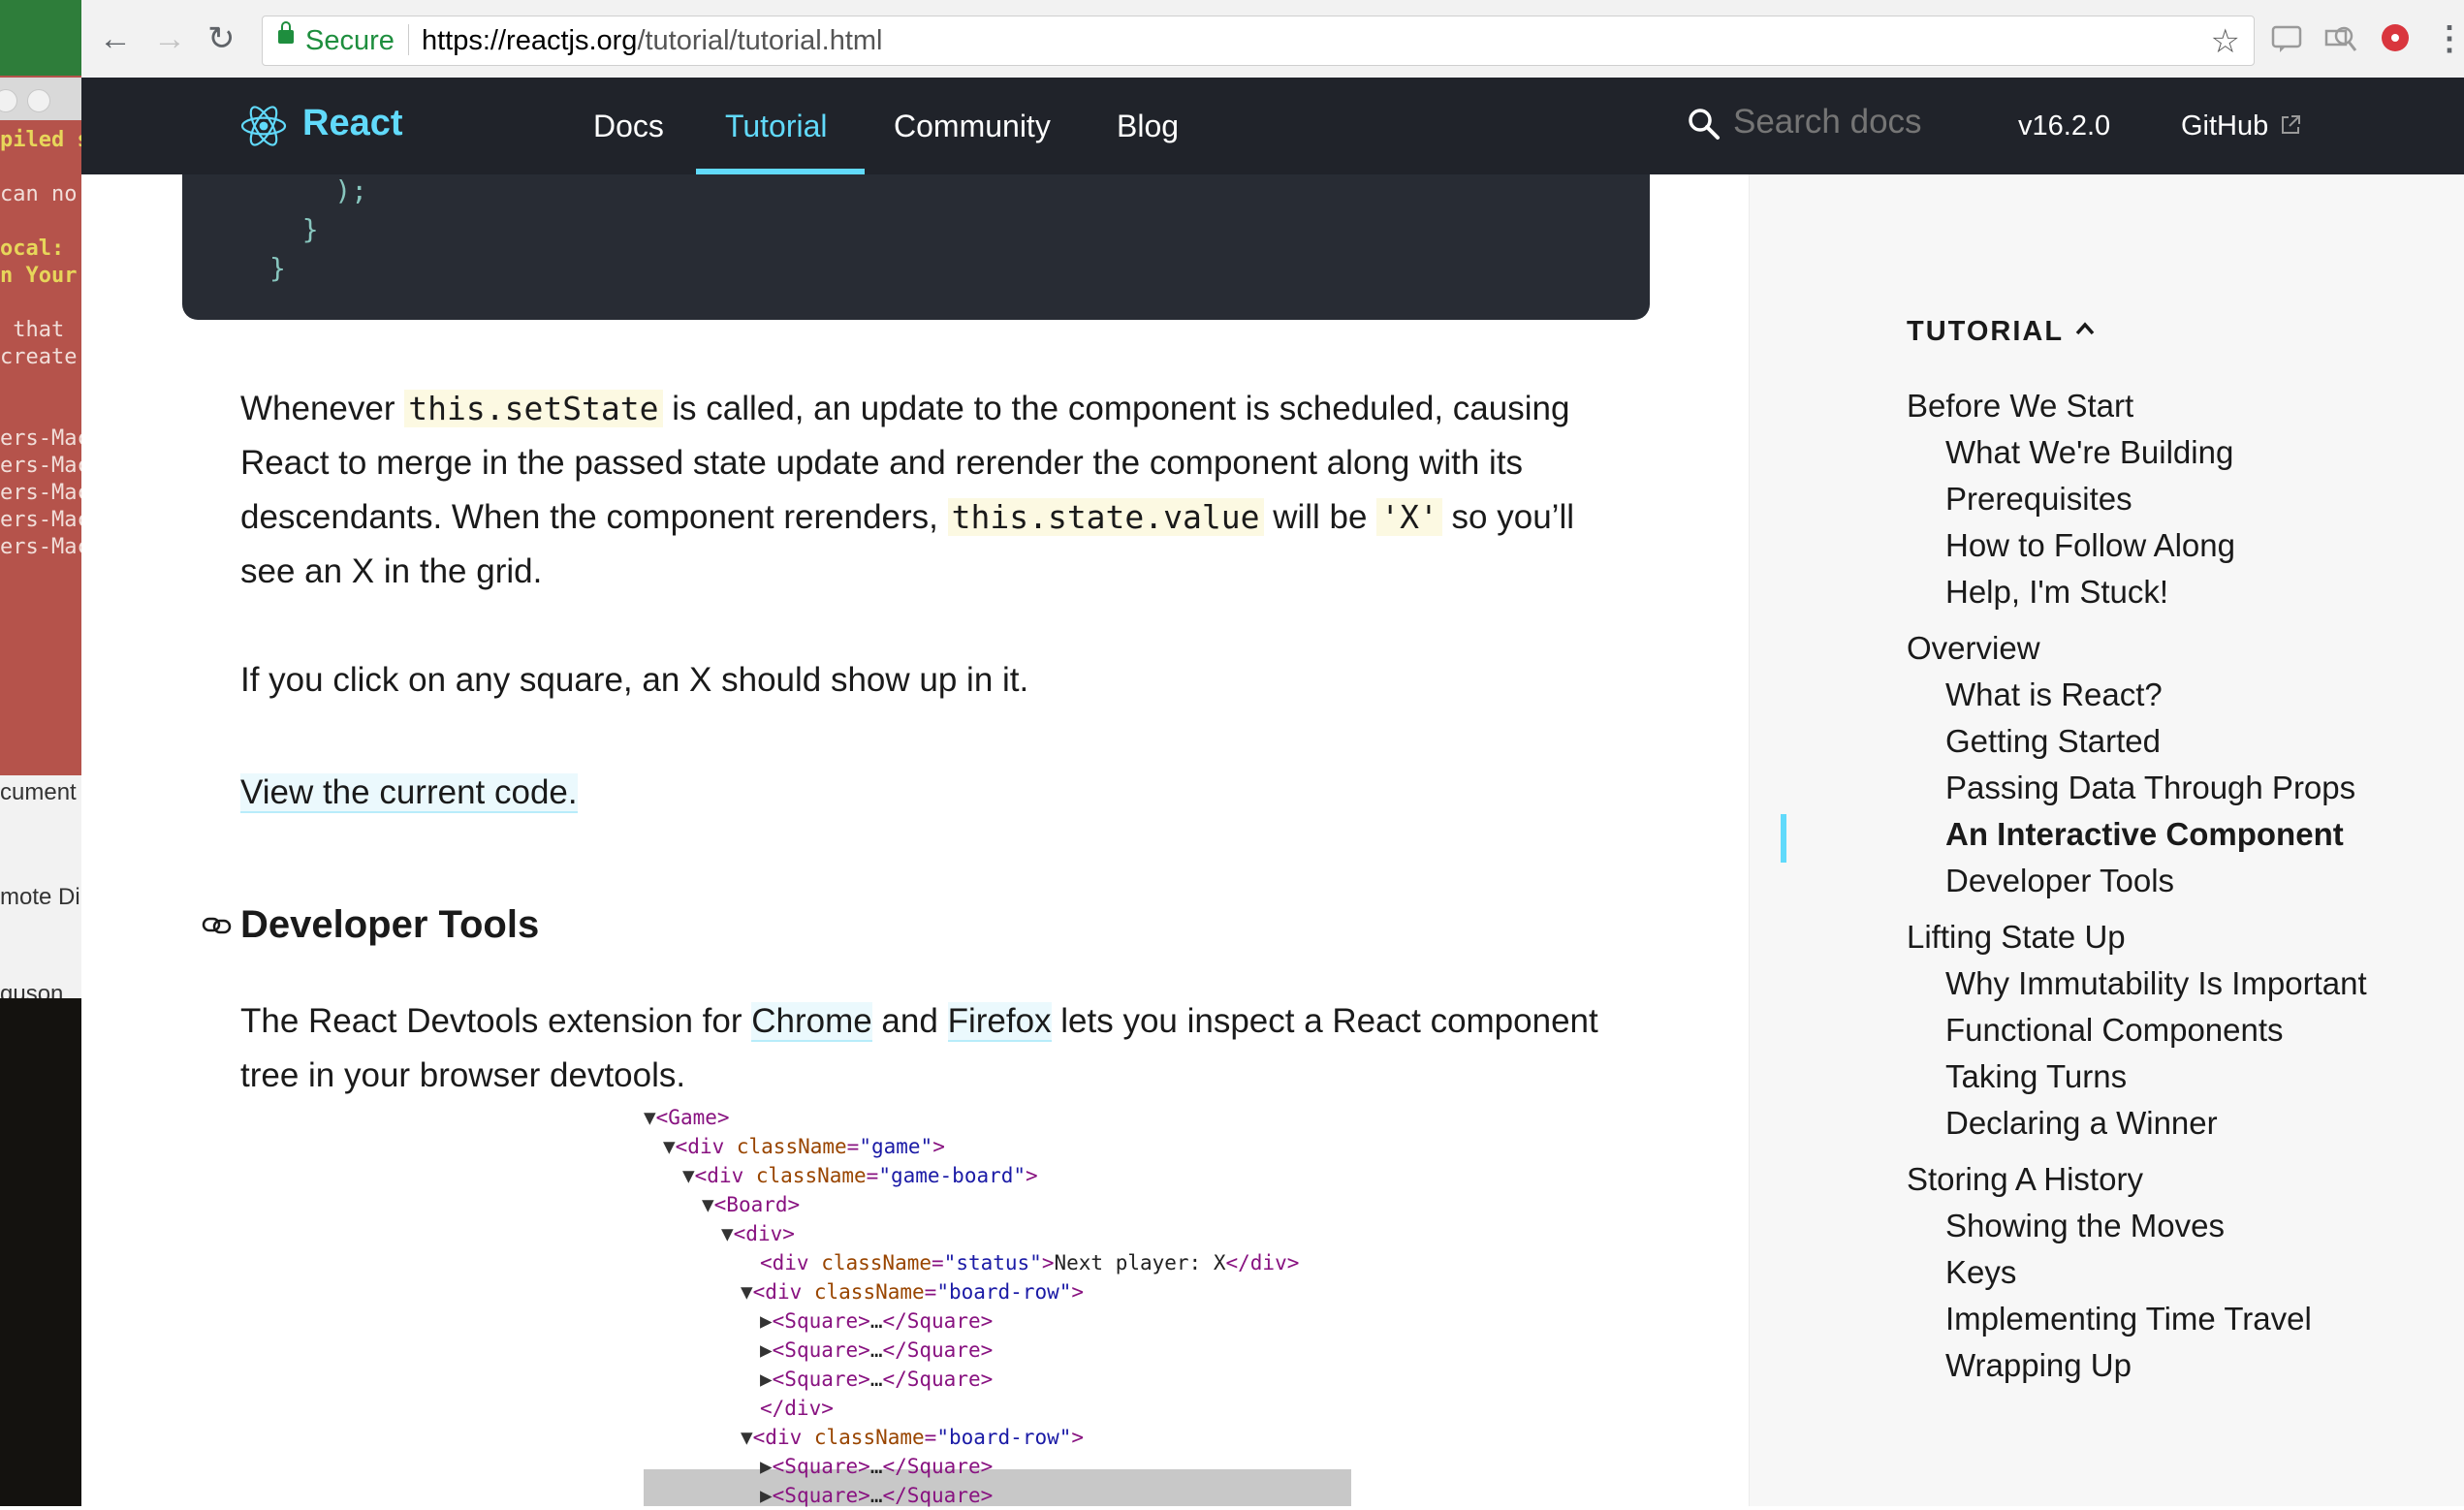 Image resolution: width=2464 pixels, height=1510 pixels. I want to click on sidebar-section-before-we-start: Before We Start, so click(2020, 406).